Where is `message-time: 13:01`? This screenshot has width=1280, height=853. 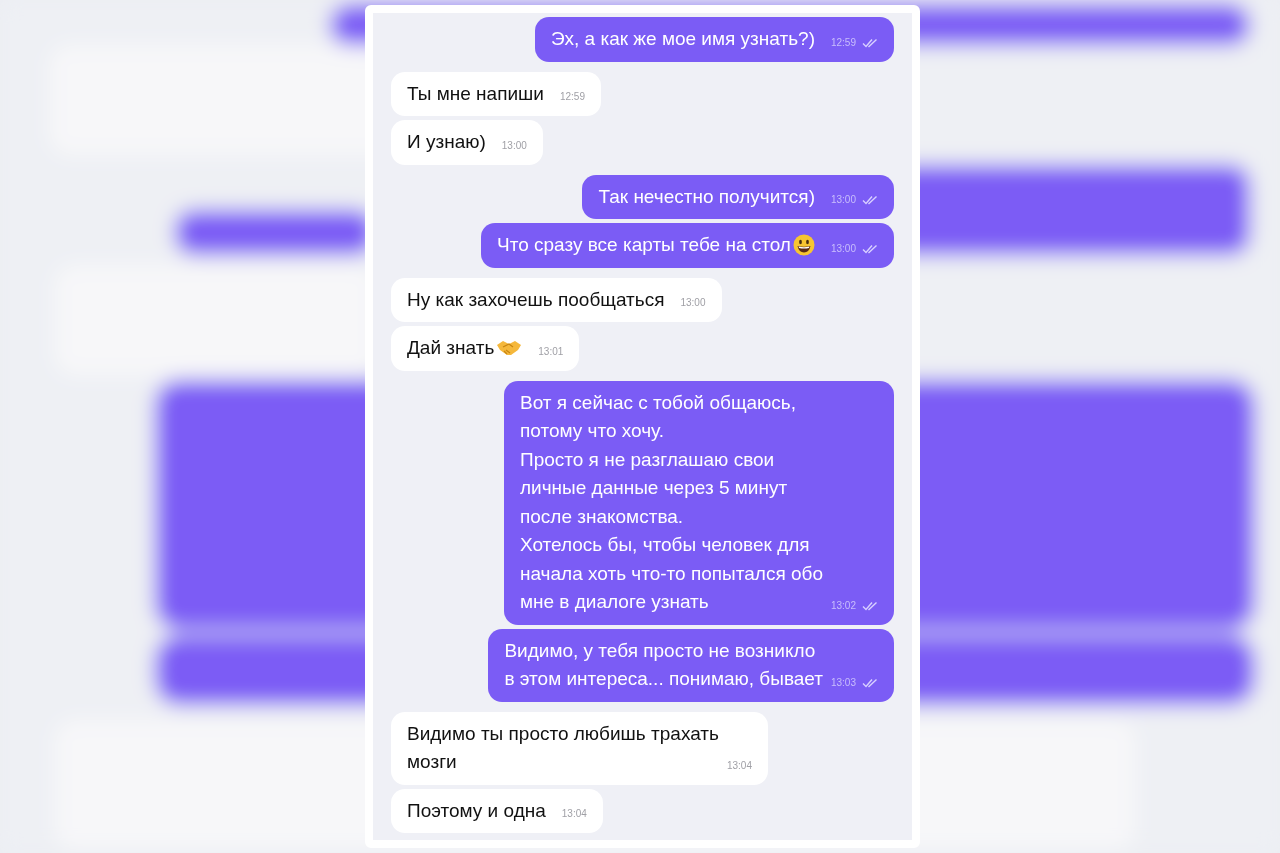 message-time: 13:01 is located at coordinates (551, 351).